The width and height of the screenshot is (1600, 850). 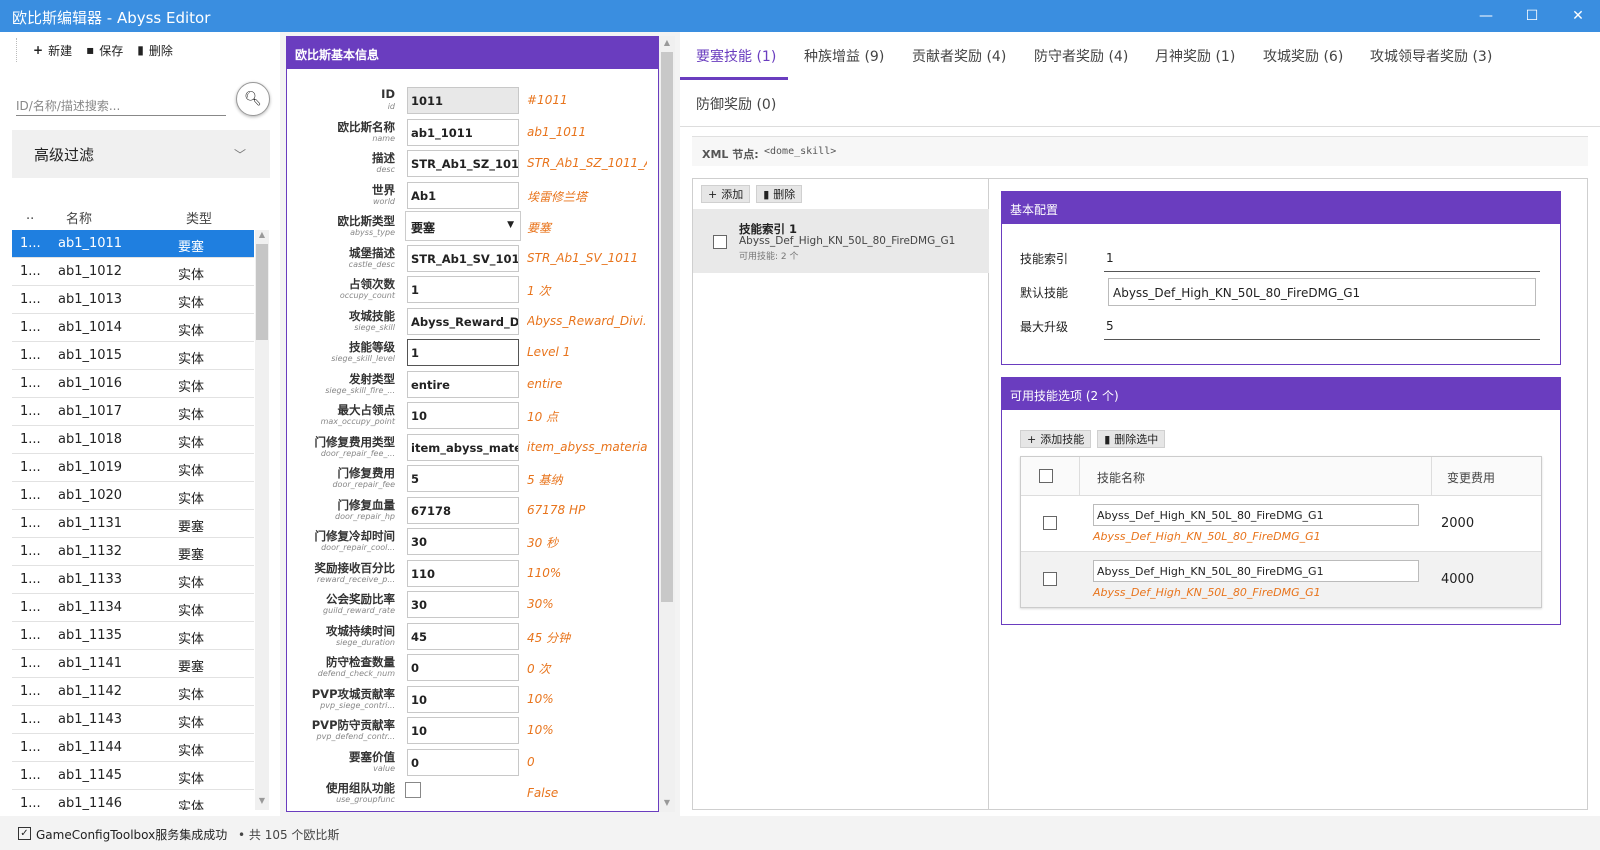 I want to click on basic-info-scrollbar: ▲ ▼, so click(x=667, y=424).